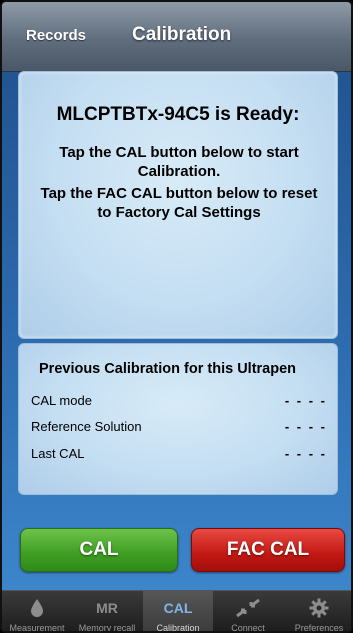  Describe the element at coordinates (168, 369) in the screenshot. I see `previous-calibration-title: Previous Calibration for this Ultrapen` at that location.